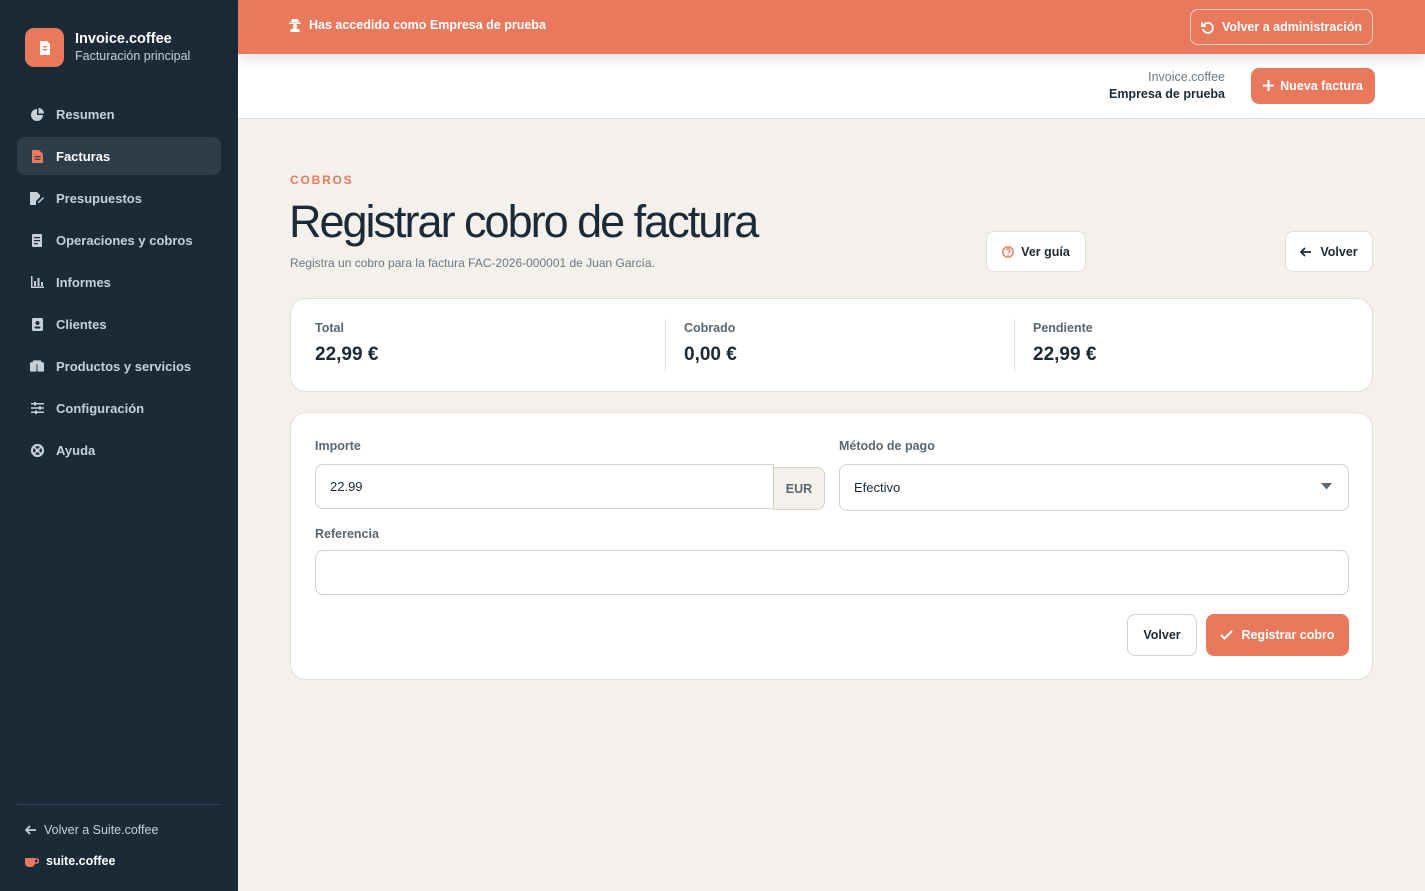 The width and height of the screenshot is (1425, 891). I want to click on pie-chart-icon, so click(37, 114).